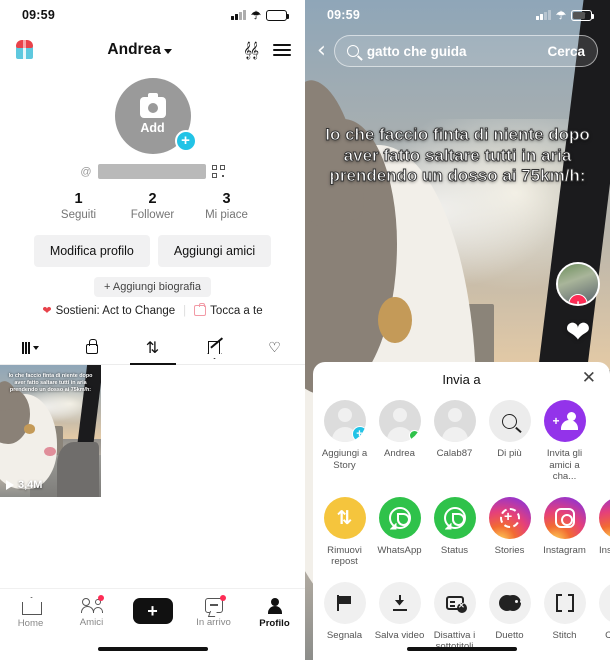  Describe the element at coordinates (185, 141) in the screenshot. I see `avatar-plus-badge: +` at that location.